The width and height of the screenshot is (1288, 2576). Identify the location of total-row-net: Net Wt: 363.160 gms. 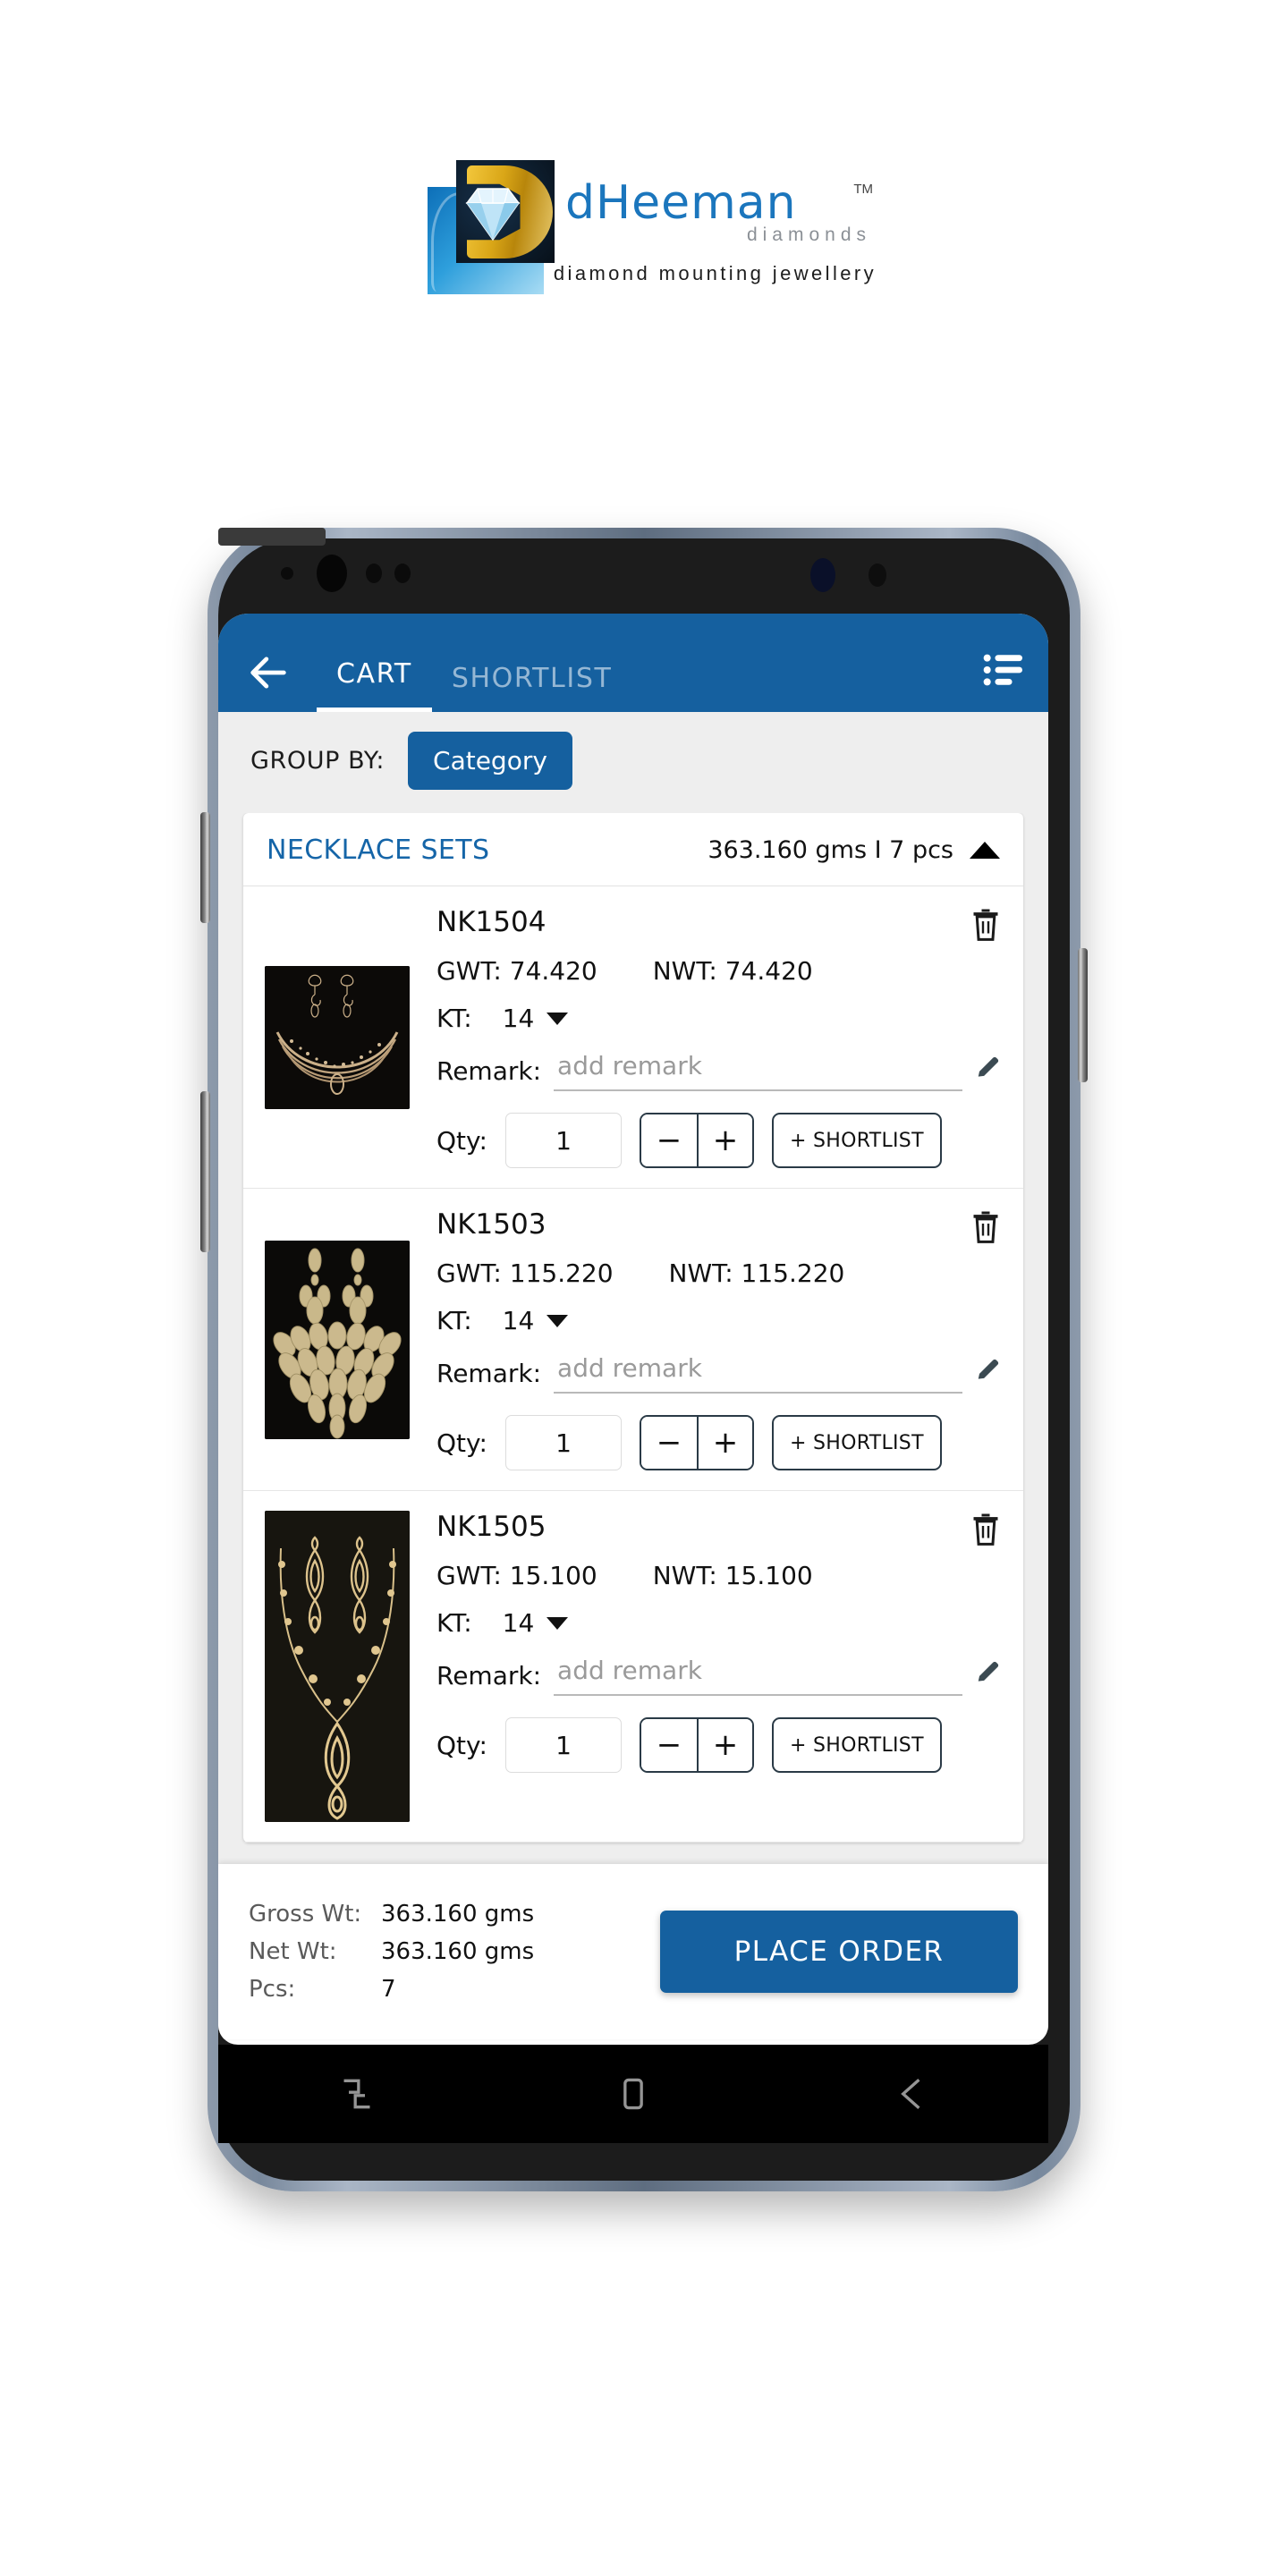
(454, 1951).